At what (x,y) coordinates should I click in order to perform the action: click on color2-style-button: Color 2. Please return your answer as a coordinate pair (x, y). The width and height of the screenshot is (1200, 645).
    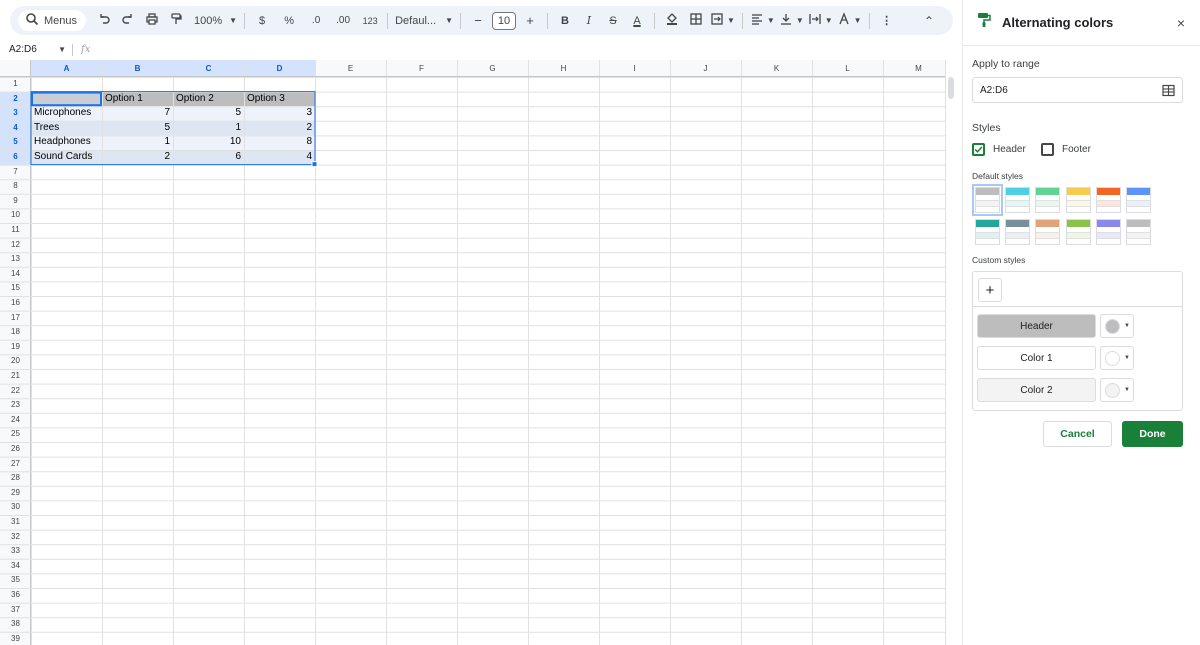
    Looking at the image, I should click on (1036, 390).